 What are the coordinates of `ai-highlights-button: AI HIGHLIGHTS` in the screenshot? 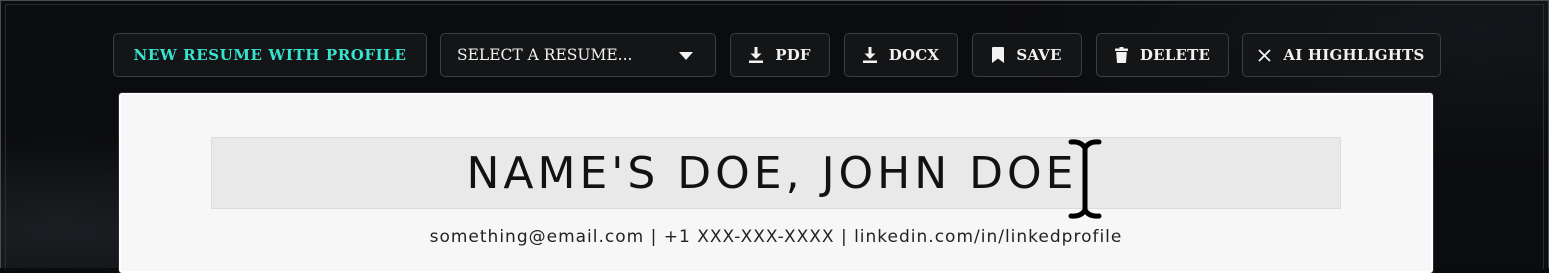 It's located at (1341, 55).